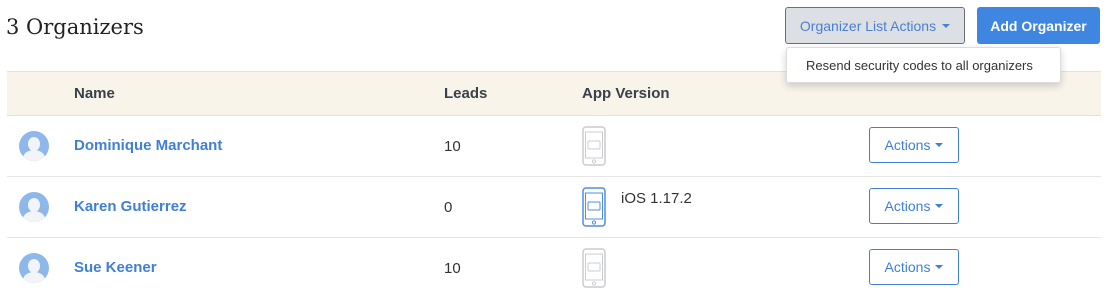 This screenshot has width=1108, height=302. What do you see at coordinates (626, 93) in the screenshot?
I see `column-header-app-version: App Version` at bounding box center [626, 93].